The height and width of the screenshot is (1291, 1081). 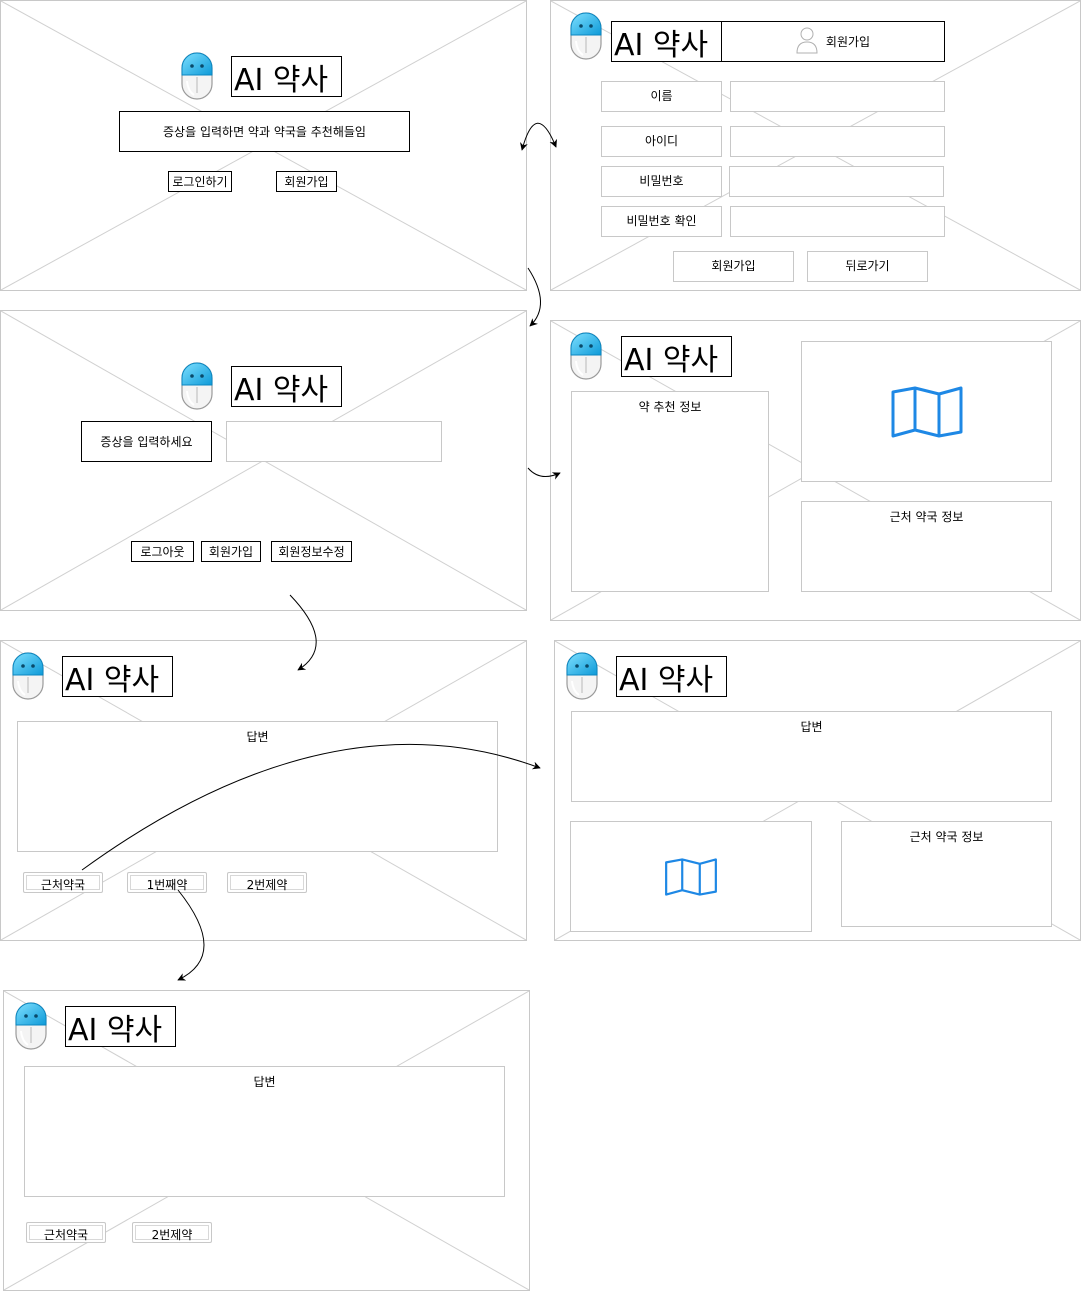 I want to click on user-icon, so click(x=807, y=41).